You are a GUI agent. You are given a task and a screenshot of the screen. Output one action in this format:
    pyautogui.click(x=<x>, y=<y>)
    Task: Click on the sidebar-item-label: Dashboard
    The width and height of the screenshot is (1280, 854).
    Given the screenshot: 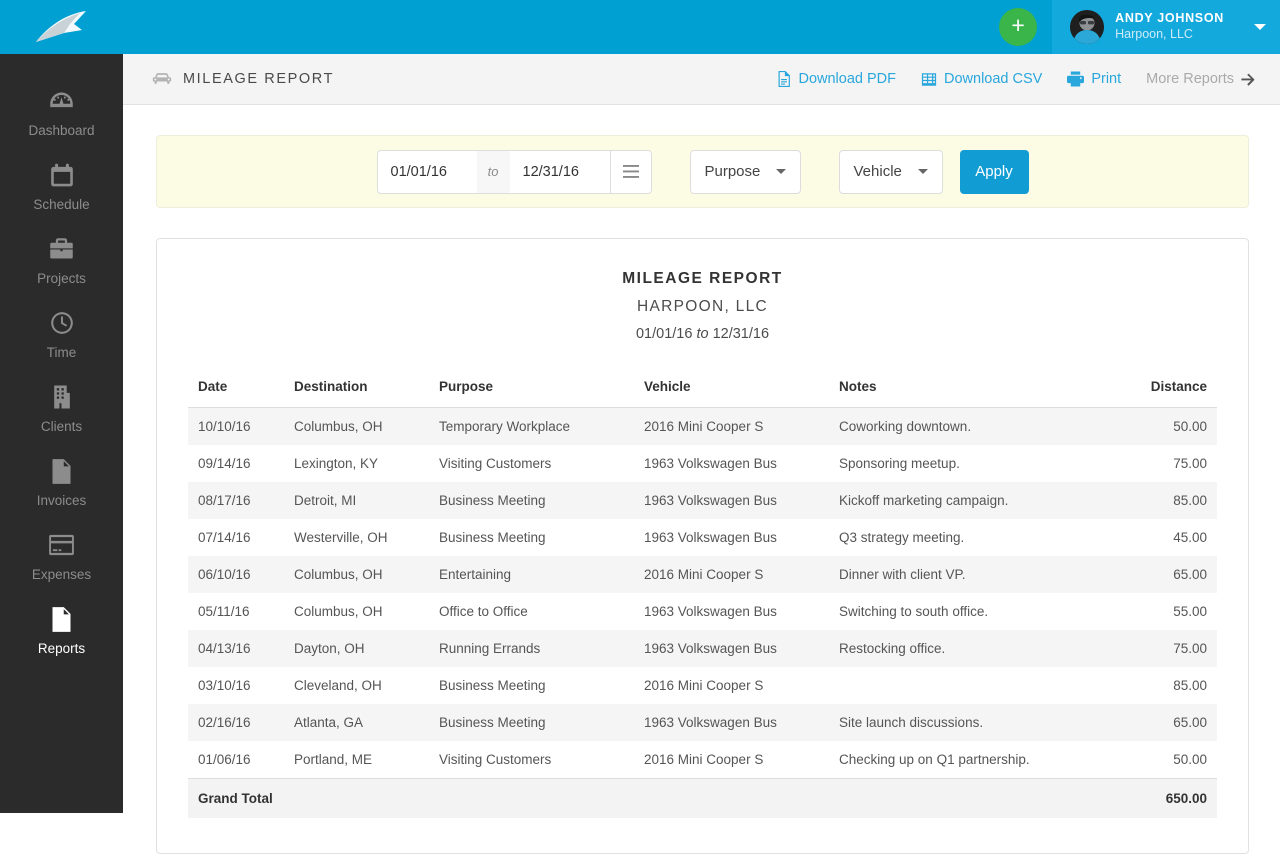 What is the action you would take?
    pyautogui.click(x=61, y=130)
    